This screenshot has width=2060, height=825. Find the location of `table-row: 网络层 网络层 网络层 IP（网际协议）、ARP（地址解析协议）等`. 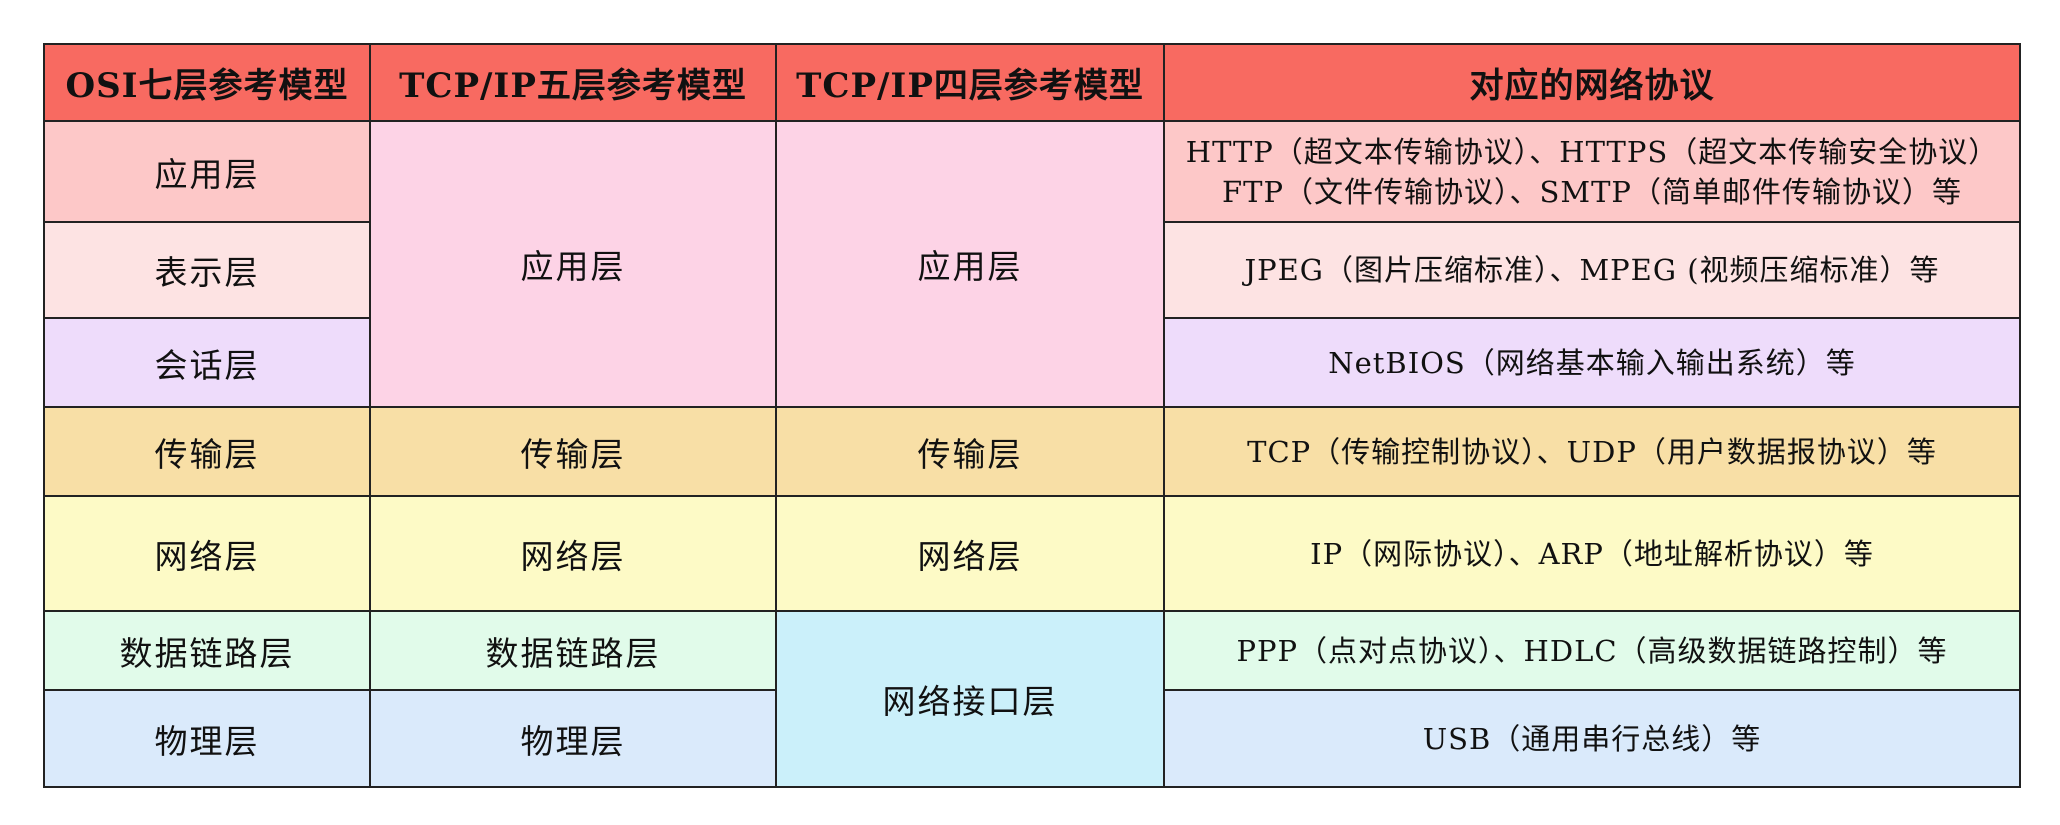

table-row: 网络层 网络层 网络层 IP（网际协议）、ARP（地址解析协议）等 is located at coordinates (1032, 553).